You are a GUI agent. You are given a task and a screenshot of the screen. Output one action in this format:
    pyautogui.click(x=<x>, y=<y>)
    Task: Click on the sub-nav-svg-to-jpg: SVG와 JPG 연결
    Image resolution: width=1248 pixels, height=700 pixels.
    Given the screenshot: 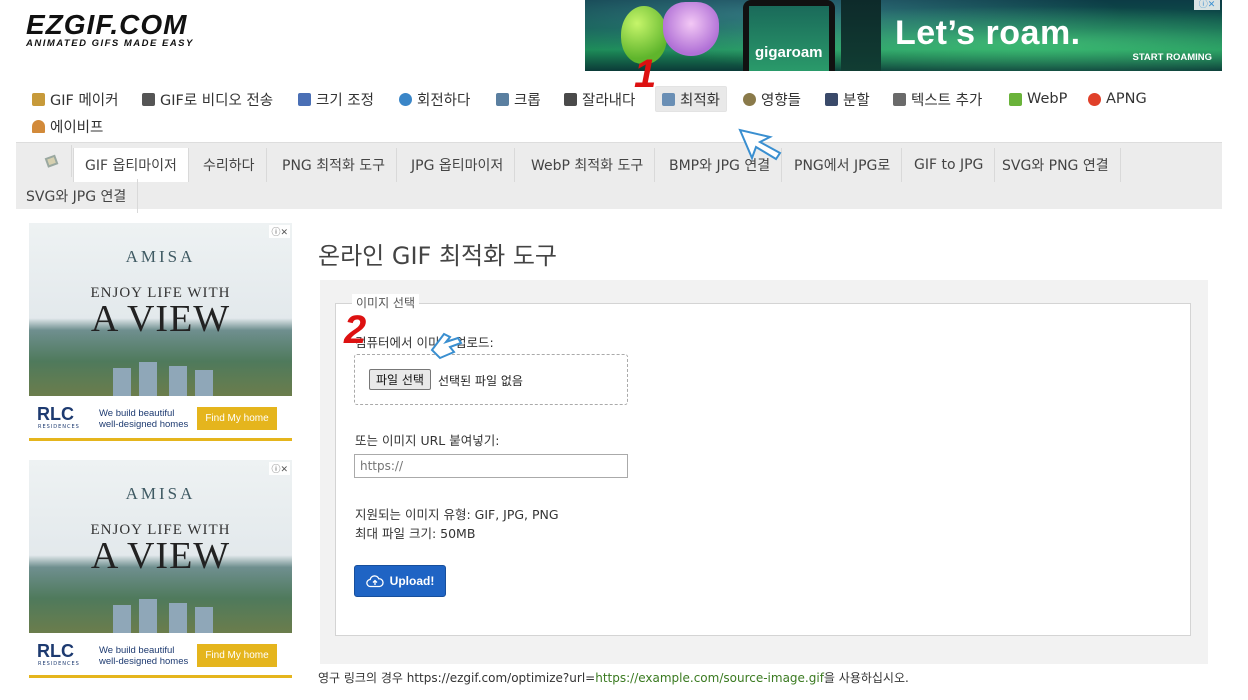 What is the action you would take?
    pyautogui.click(x=77, y=196)
    